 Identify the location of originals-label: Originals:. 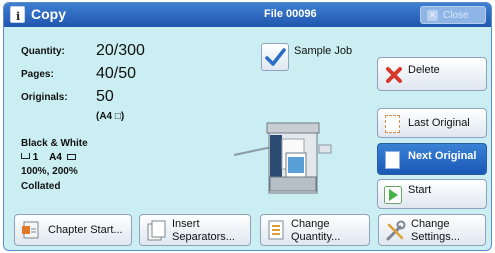
(44, 97).